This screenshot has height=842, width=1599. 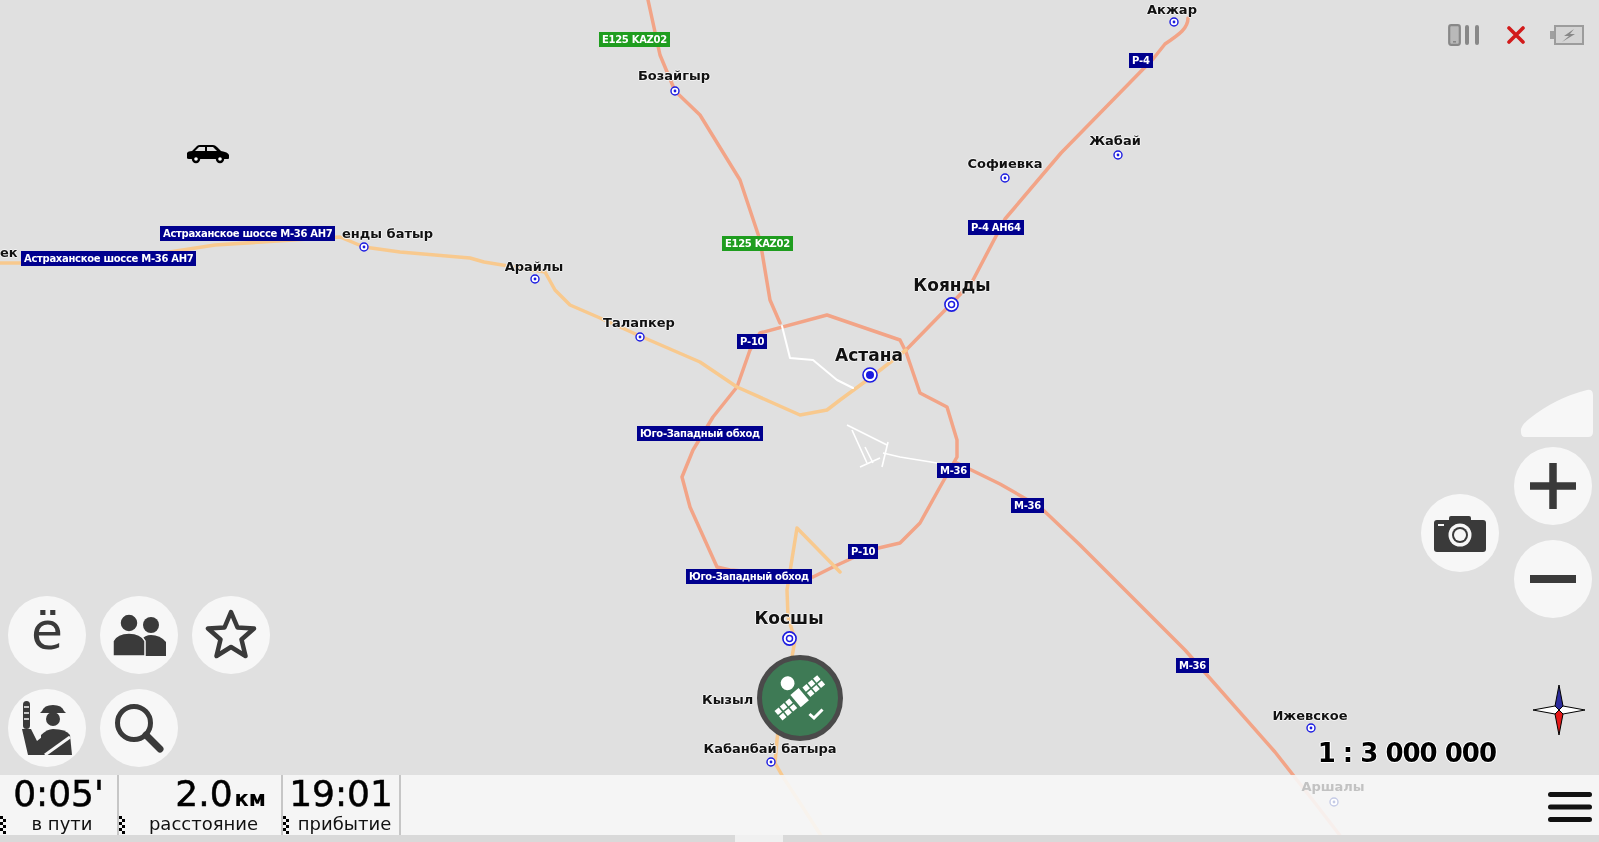 I want to click on road-sign: Р-4 АН64, so click(x=996, y=227).